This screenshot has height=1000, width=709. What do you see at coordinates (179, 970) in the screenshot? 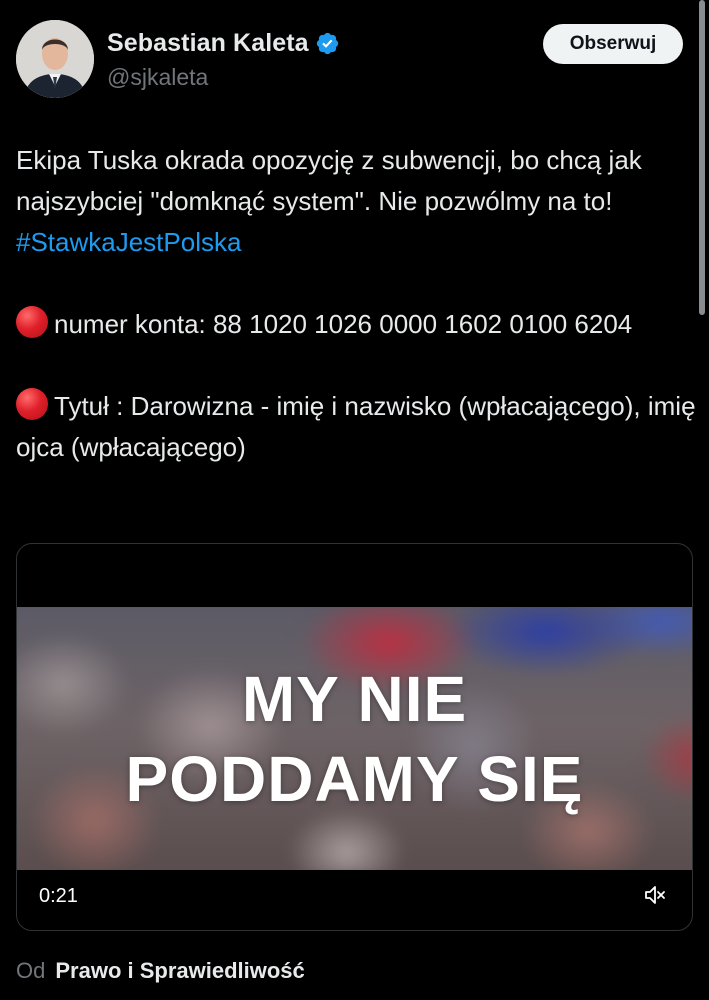
I see `source-name-link: Prawo i Sprawiedliwość` at bounding box center [179, 970].